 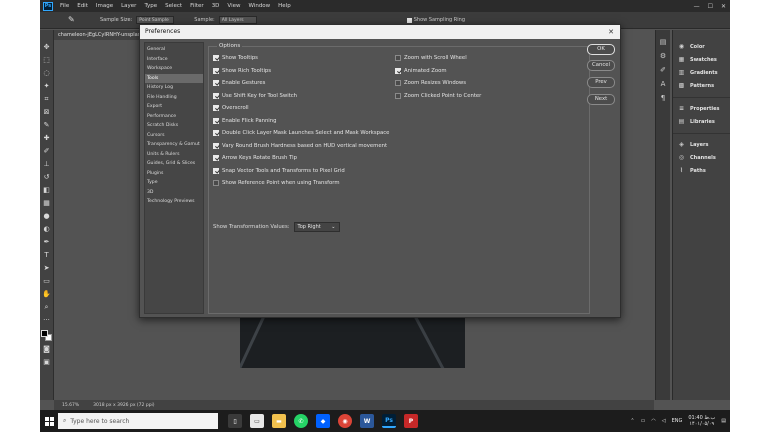 I want to click on arrow-keys-rotate-brush-checkbox, so click(x=216, y=158).